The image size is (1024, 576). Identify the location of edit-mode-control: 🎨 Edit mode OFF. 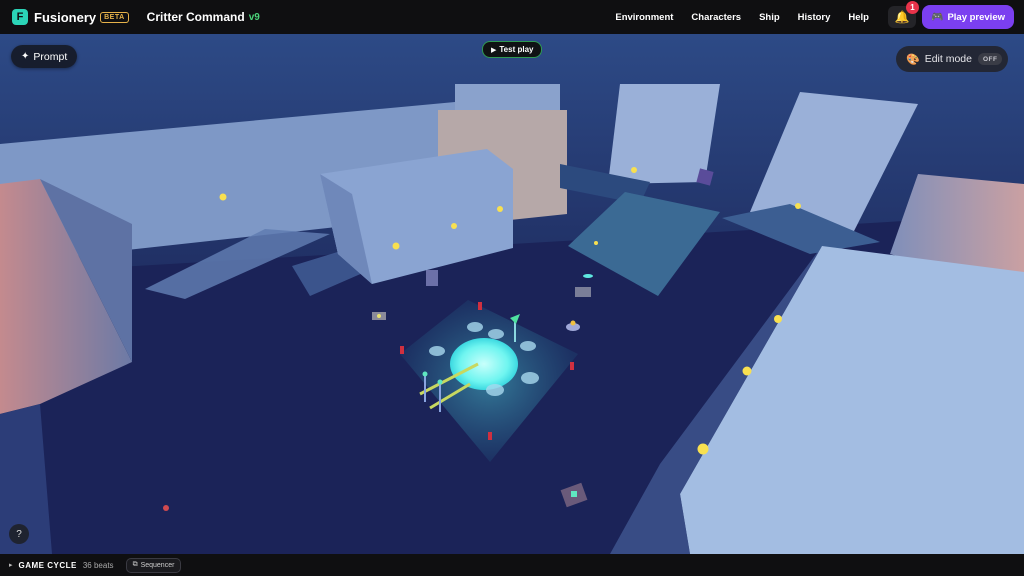
(952, 59).